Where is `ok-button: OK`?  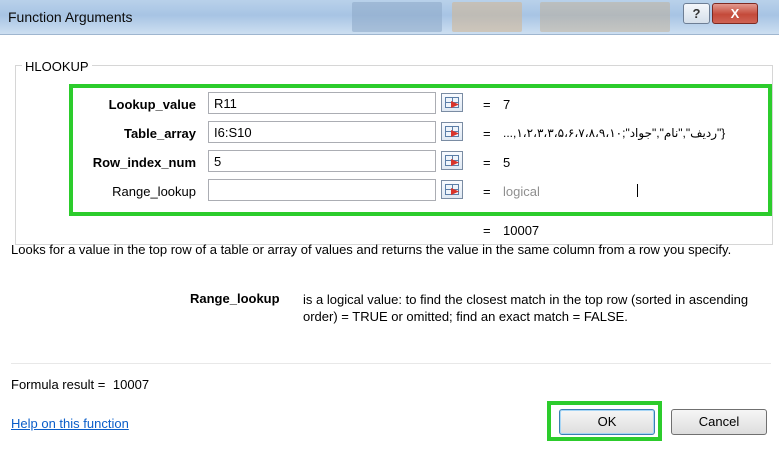 ok-button: OK is located at coordinates (607, 422).